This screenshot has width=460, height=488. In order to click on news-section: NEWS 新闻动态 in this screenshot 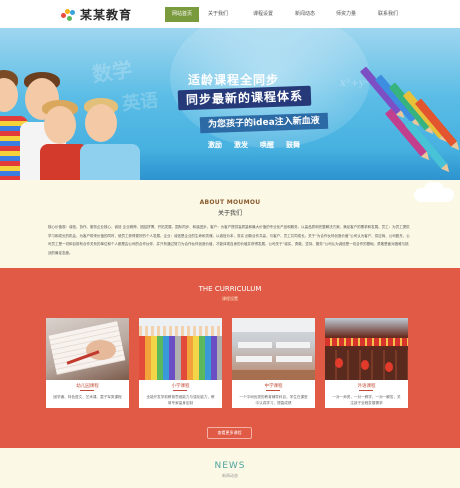, I will do `click(230, 468)`.